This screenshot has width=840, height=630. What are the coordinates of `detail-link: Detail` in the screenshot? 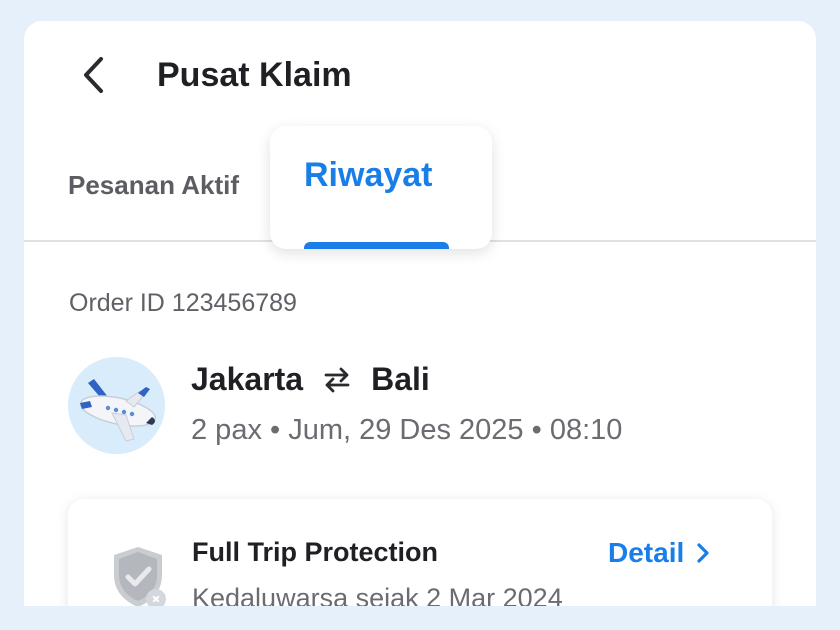 It's located at (659, 553).